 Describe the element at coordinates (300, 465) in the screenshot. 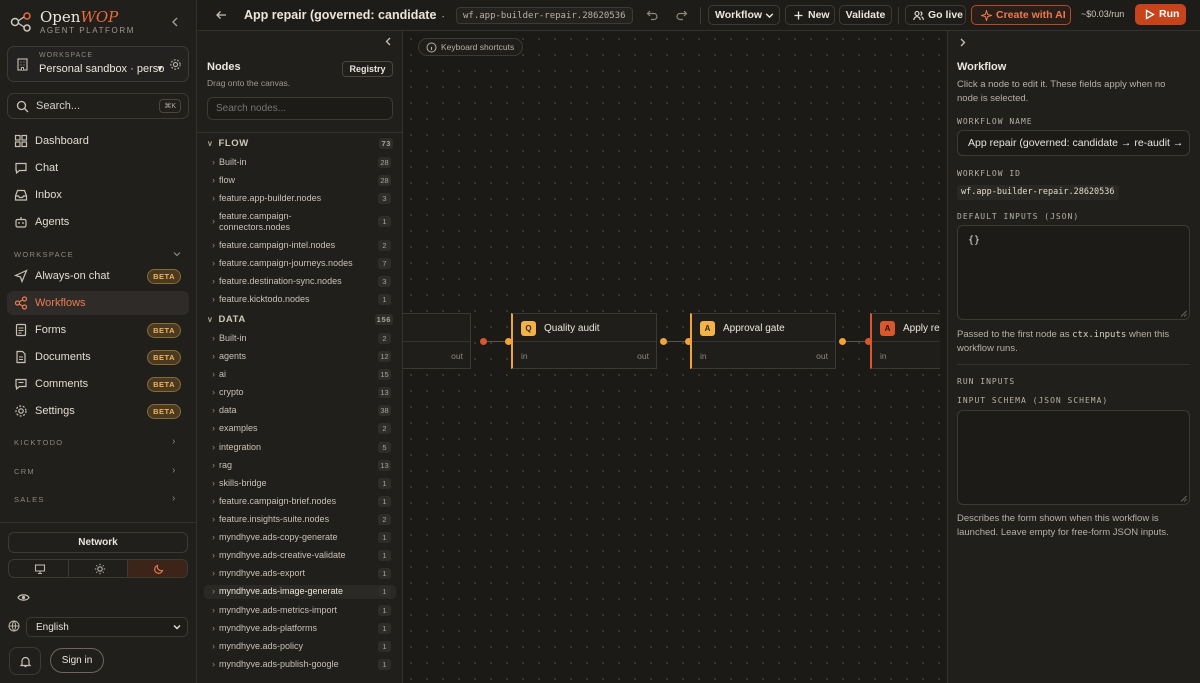

I see `list-item: › rag 13` at that location.